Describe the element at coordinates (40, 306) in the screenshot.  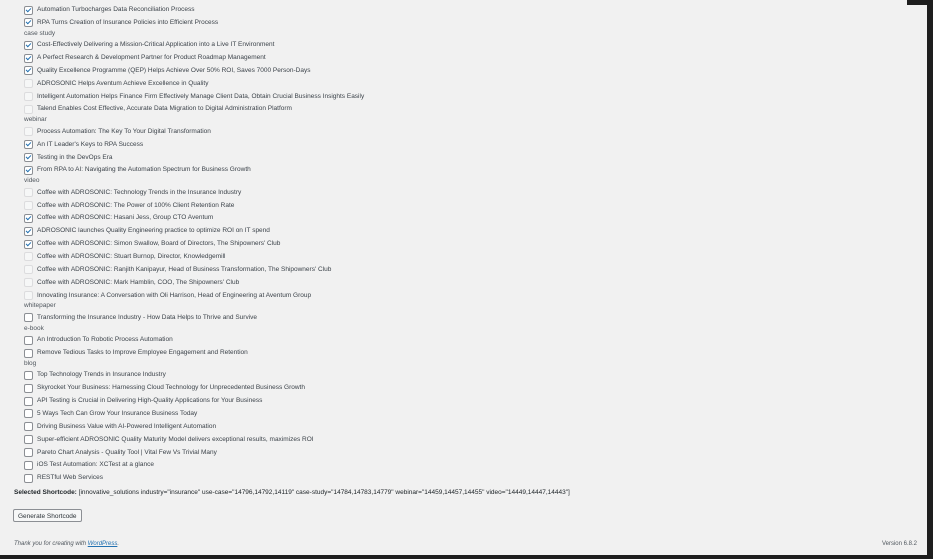
I see `category-heading: whitepaper` at that location.